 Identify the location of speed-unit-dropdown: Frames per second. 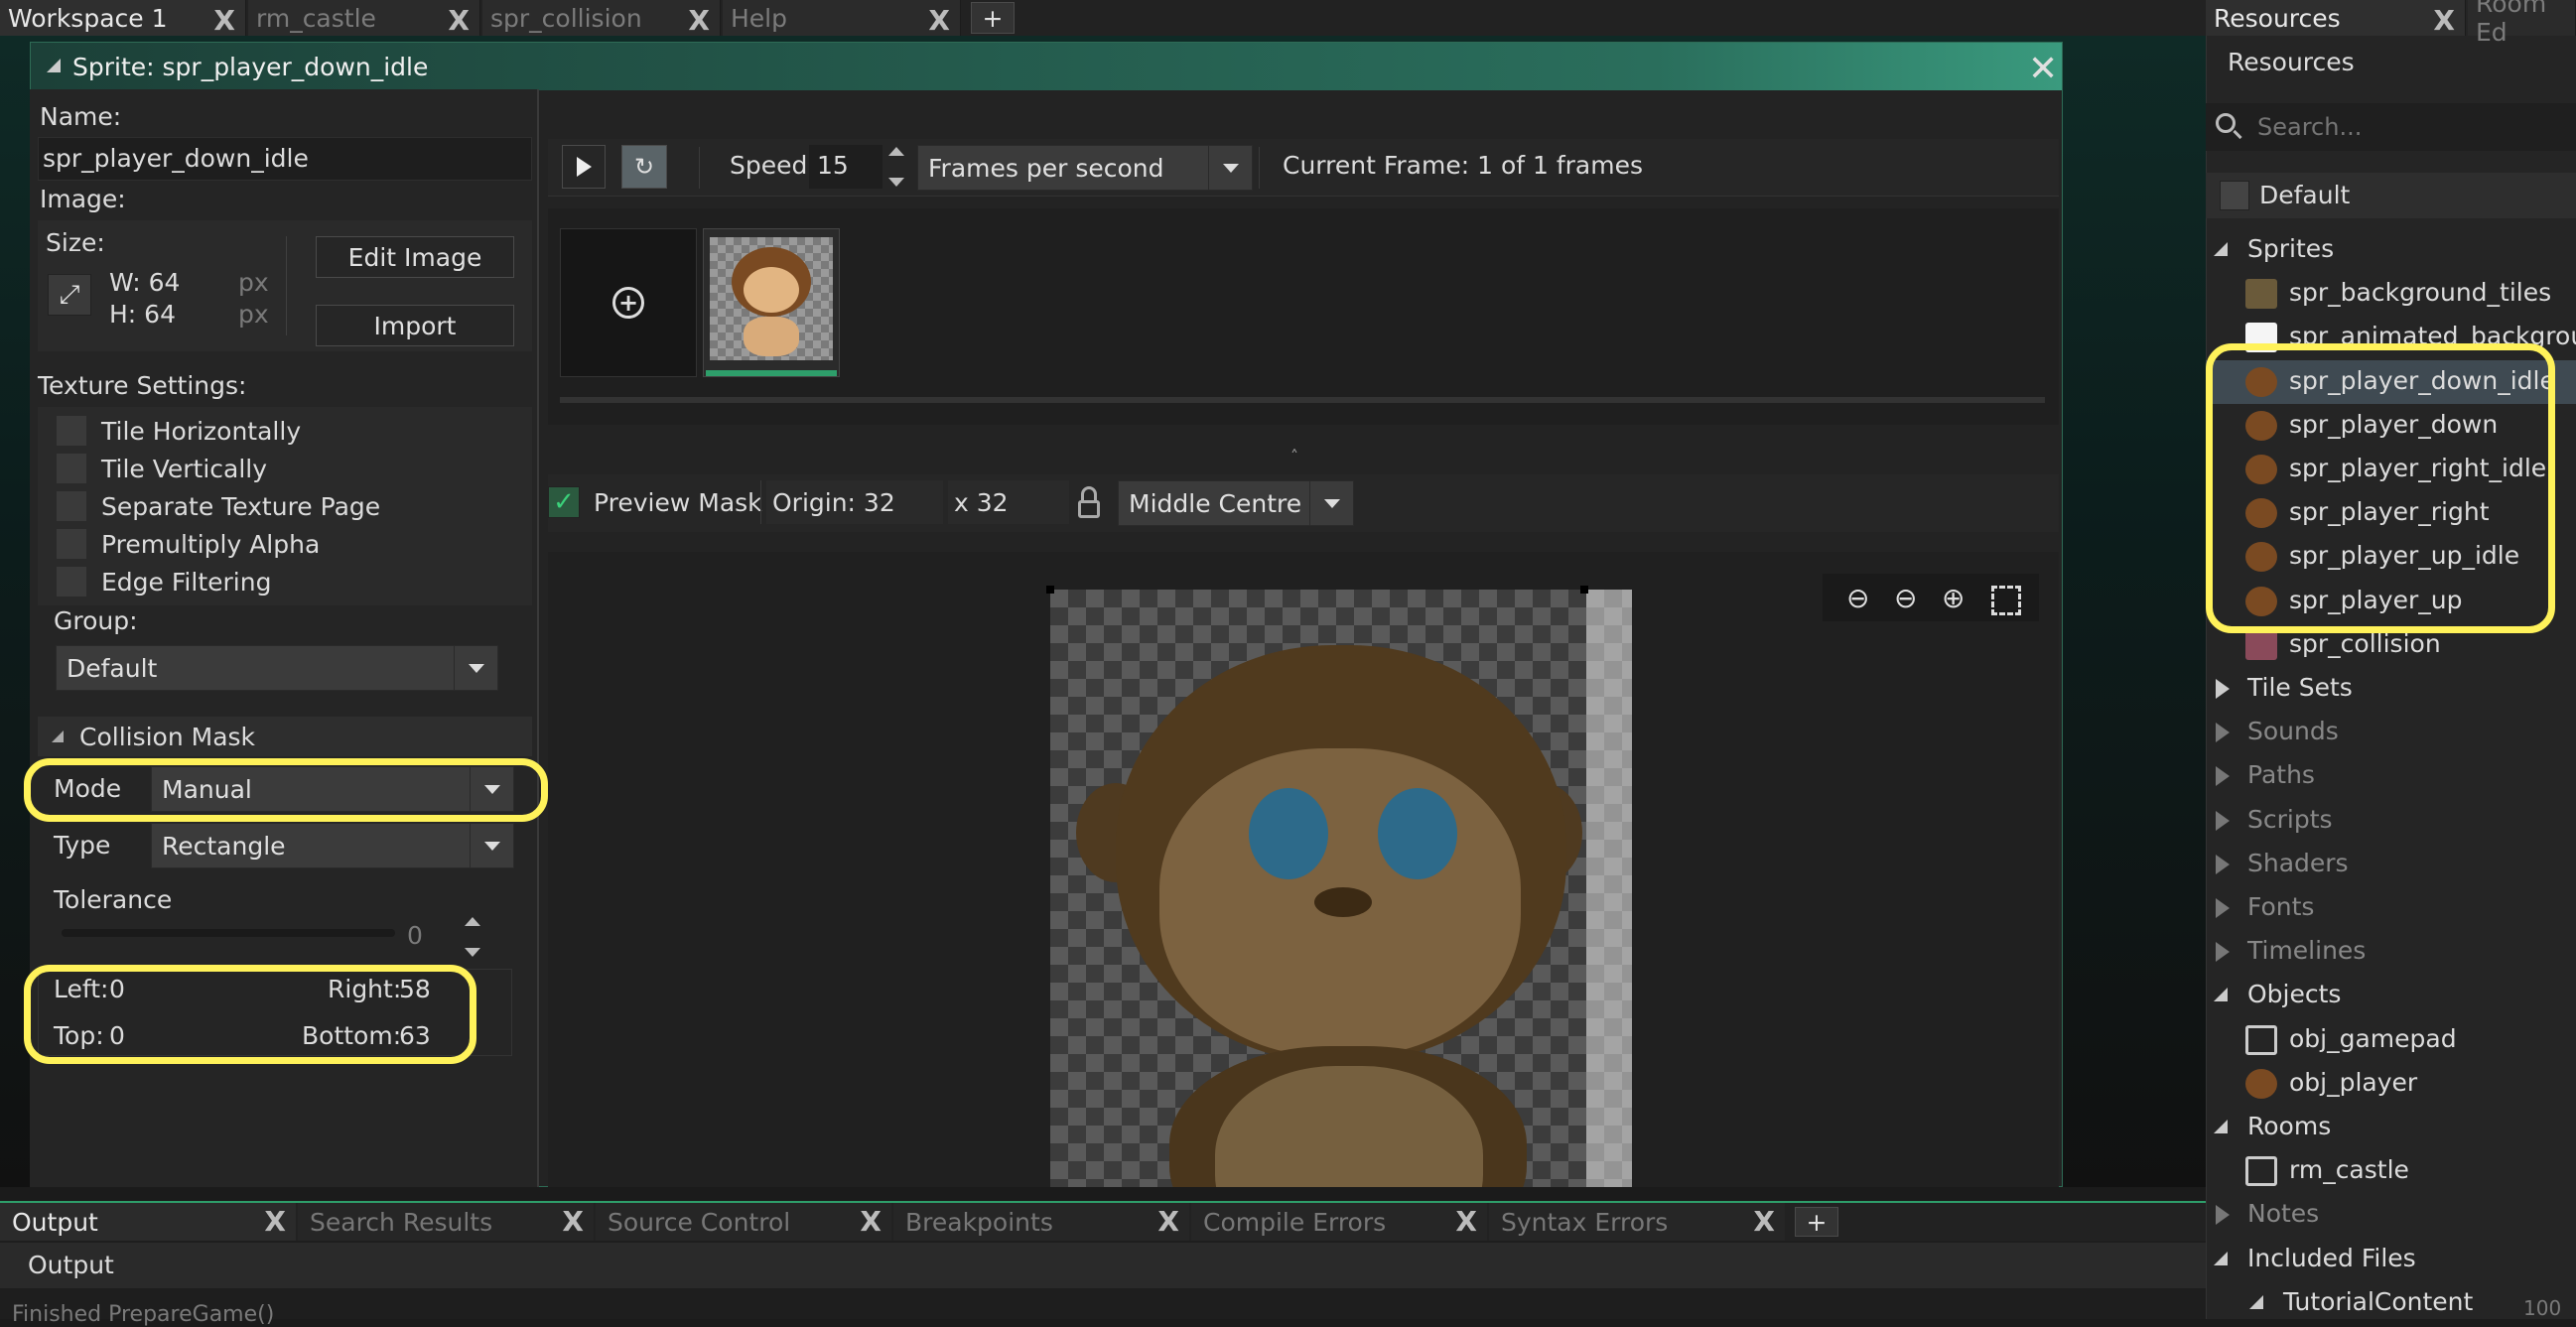
(1085, 168).